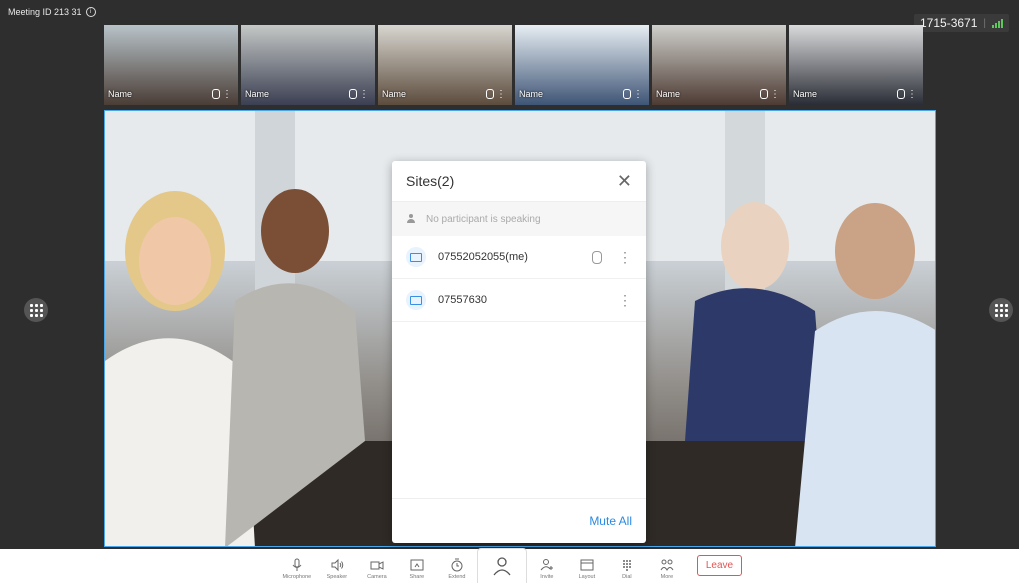 This screenshot has width=1019, height=583. What do you see at coordinates (297, 577) in the screenshot?
I see `toolbar-label: Microphone` at bounding box center [297, 577].